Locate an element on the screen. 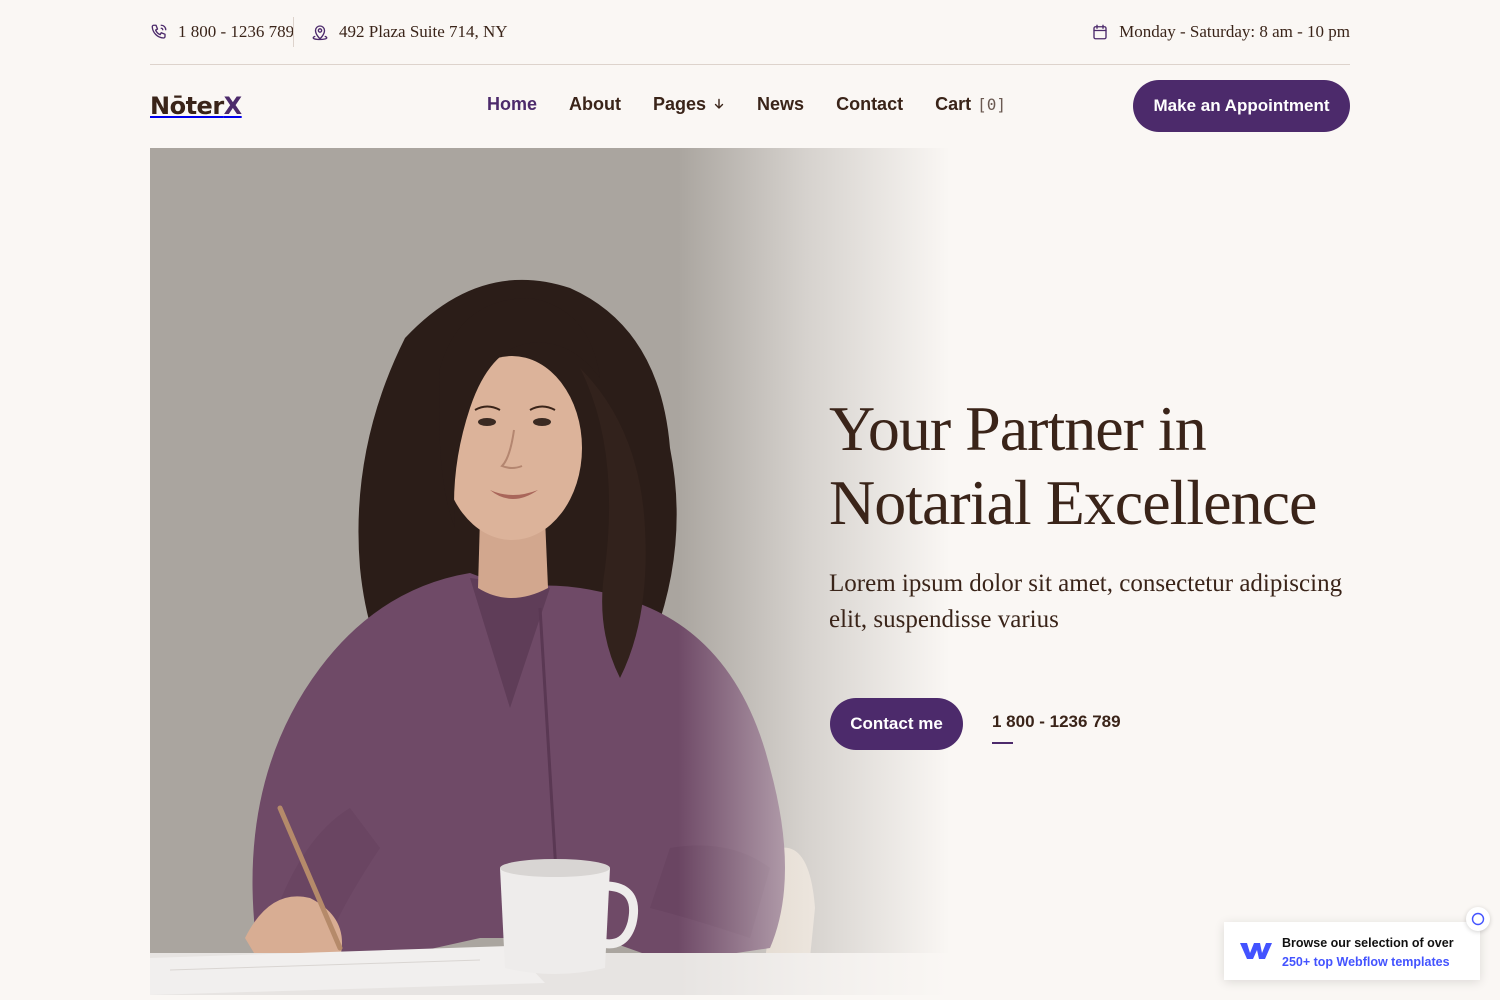 The width and height of the screenshot is (1500, 1000). topbar-phone: 1 800 - 1236 789 is located at coordinates (222, 32).